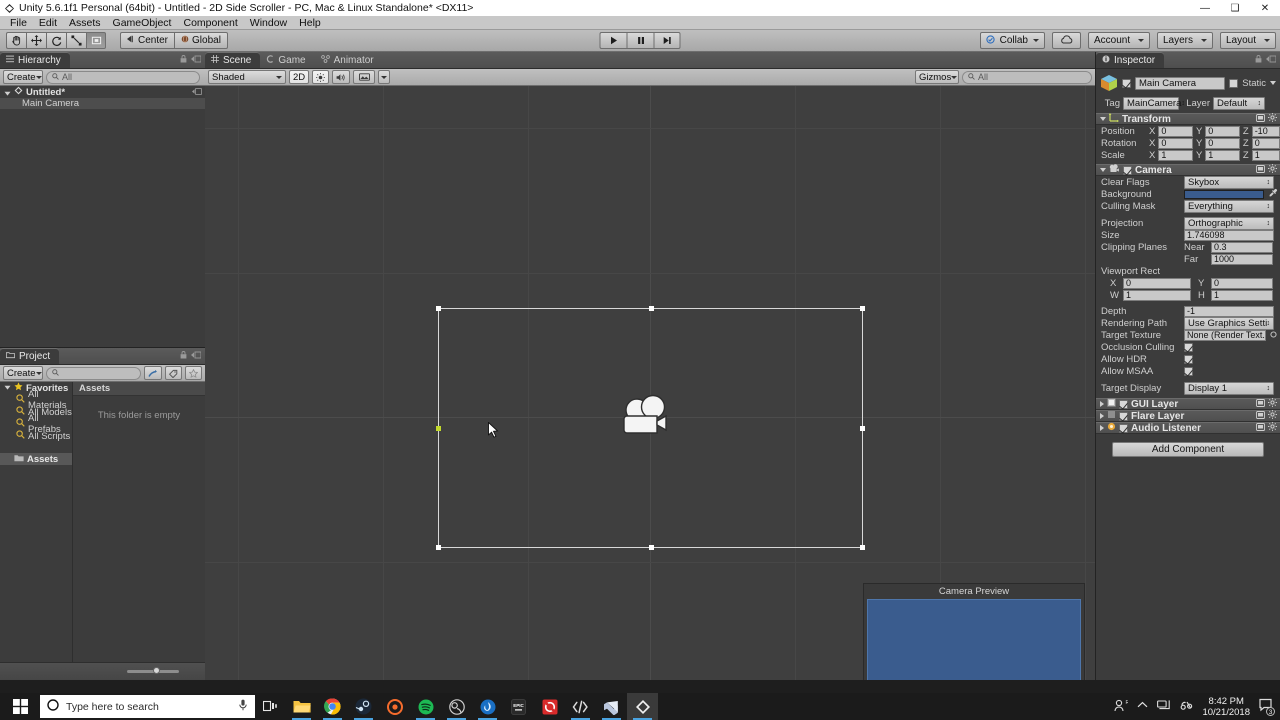 The height and width of the screenshot is (720, 1280). I want to click on target-texture-field: None (Render Text., so click(1225, 335).